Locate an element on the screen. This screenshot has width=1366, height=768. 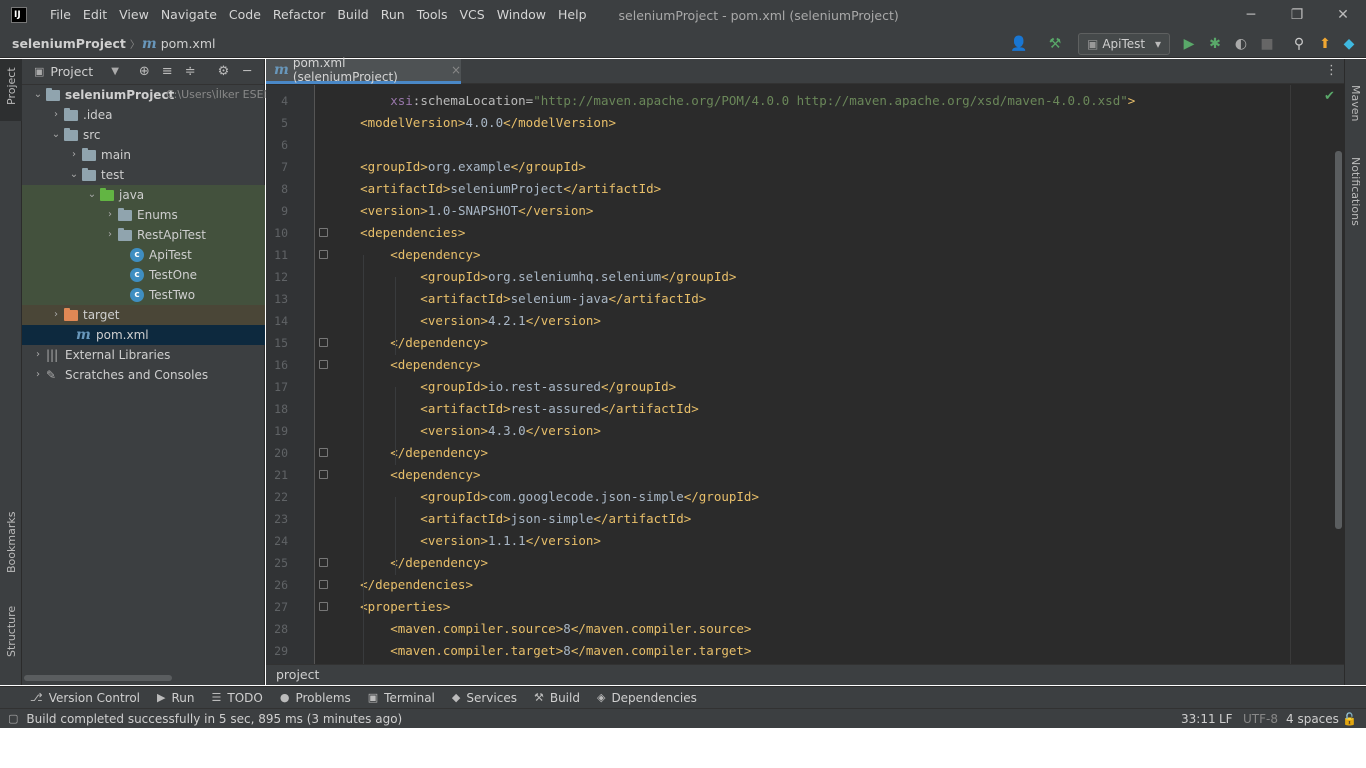
bookmarks-tool-tab: Bookmarks is located at coordinates (11, 542).